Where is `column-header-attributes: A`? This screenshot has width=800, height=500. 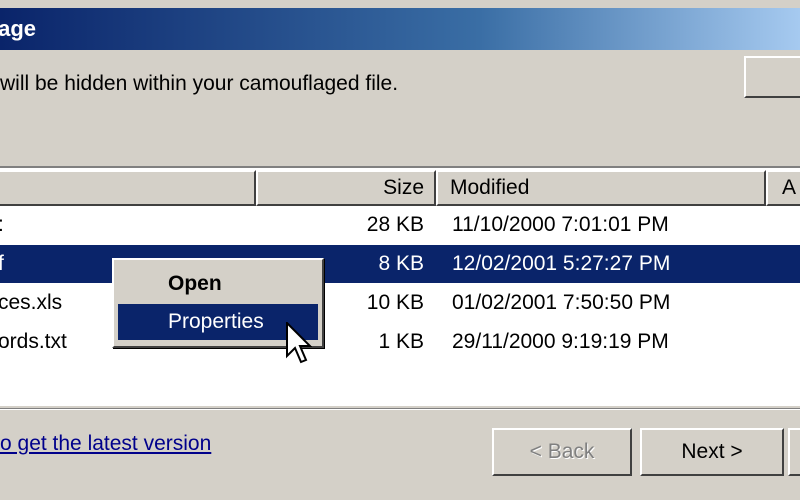 column-header-attributes: A is located at coordinates (783, 188).